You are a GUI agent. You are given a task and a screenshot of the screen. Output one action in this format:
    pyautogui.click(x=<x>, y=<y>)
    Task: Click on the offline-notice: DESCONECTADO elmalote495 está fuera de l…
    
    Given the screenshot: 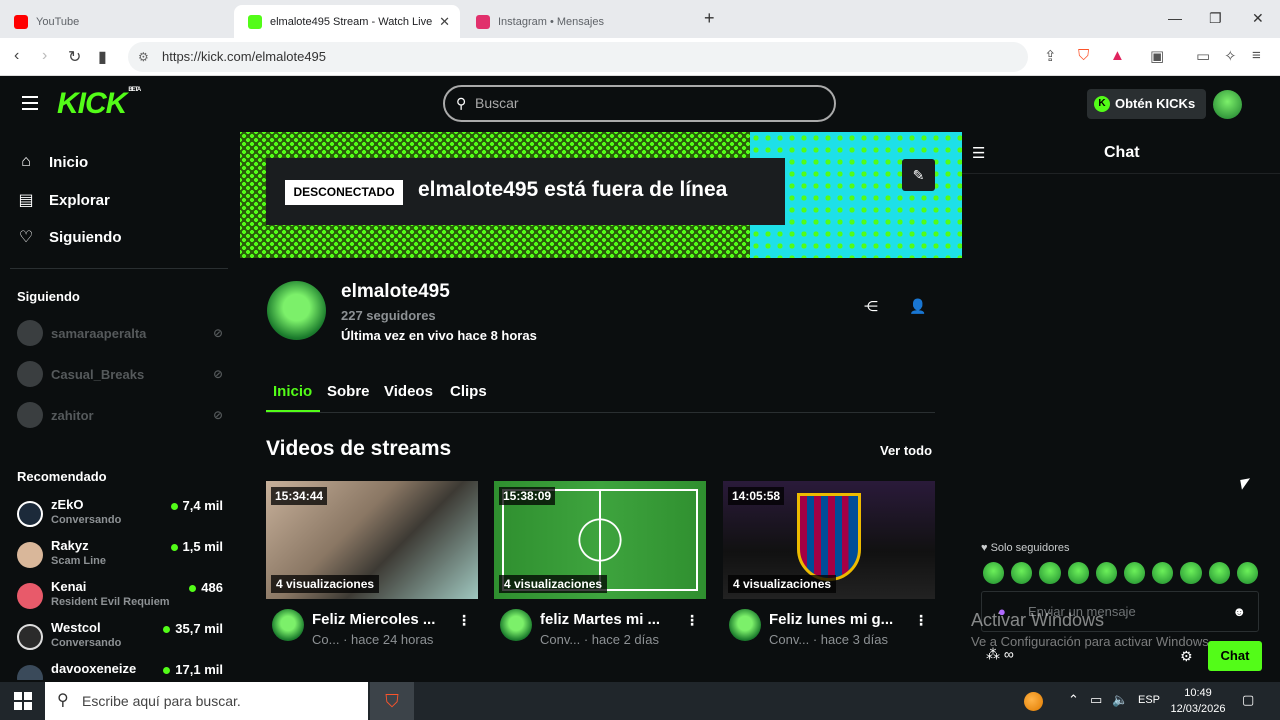 What is the action you would take?
    pyautogui.click(x=525, y=191)
    